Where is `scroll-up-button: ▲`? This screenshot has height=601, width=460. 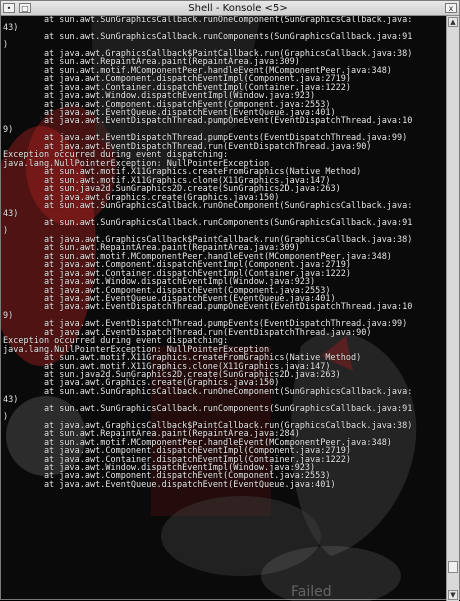
scroll-up-button: ▲ is located at coordinates (453, 22).